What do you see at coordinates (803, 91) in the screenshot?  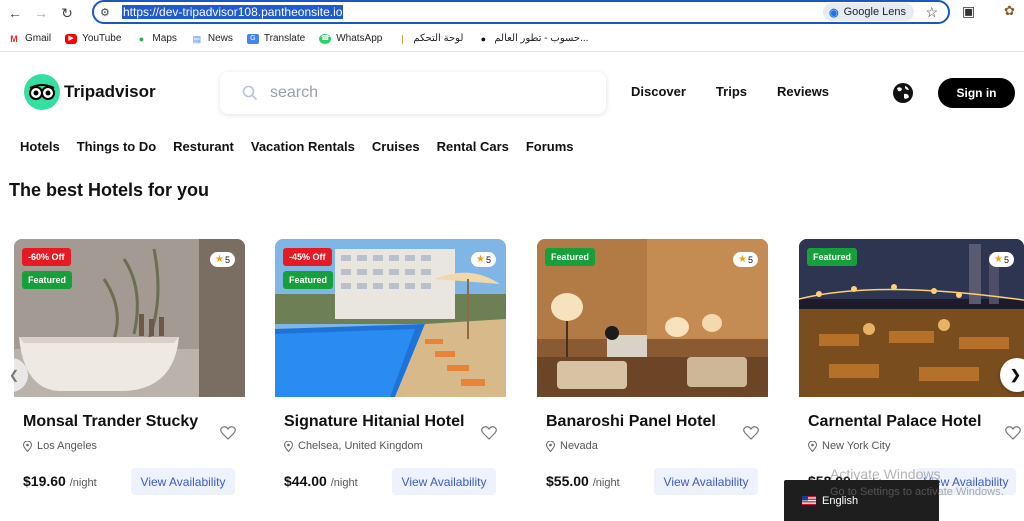 I see `nav-reviews: Reviews` at bounding box center [803, 91].